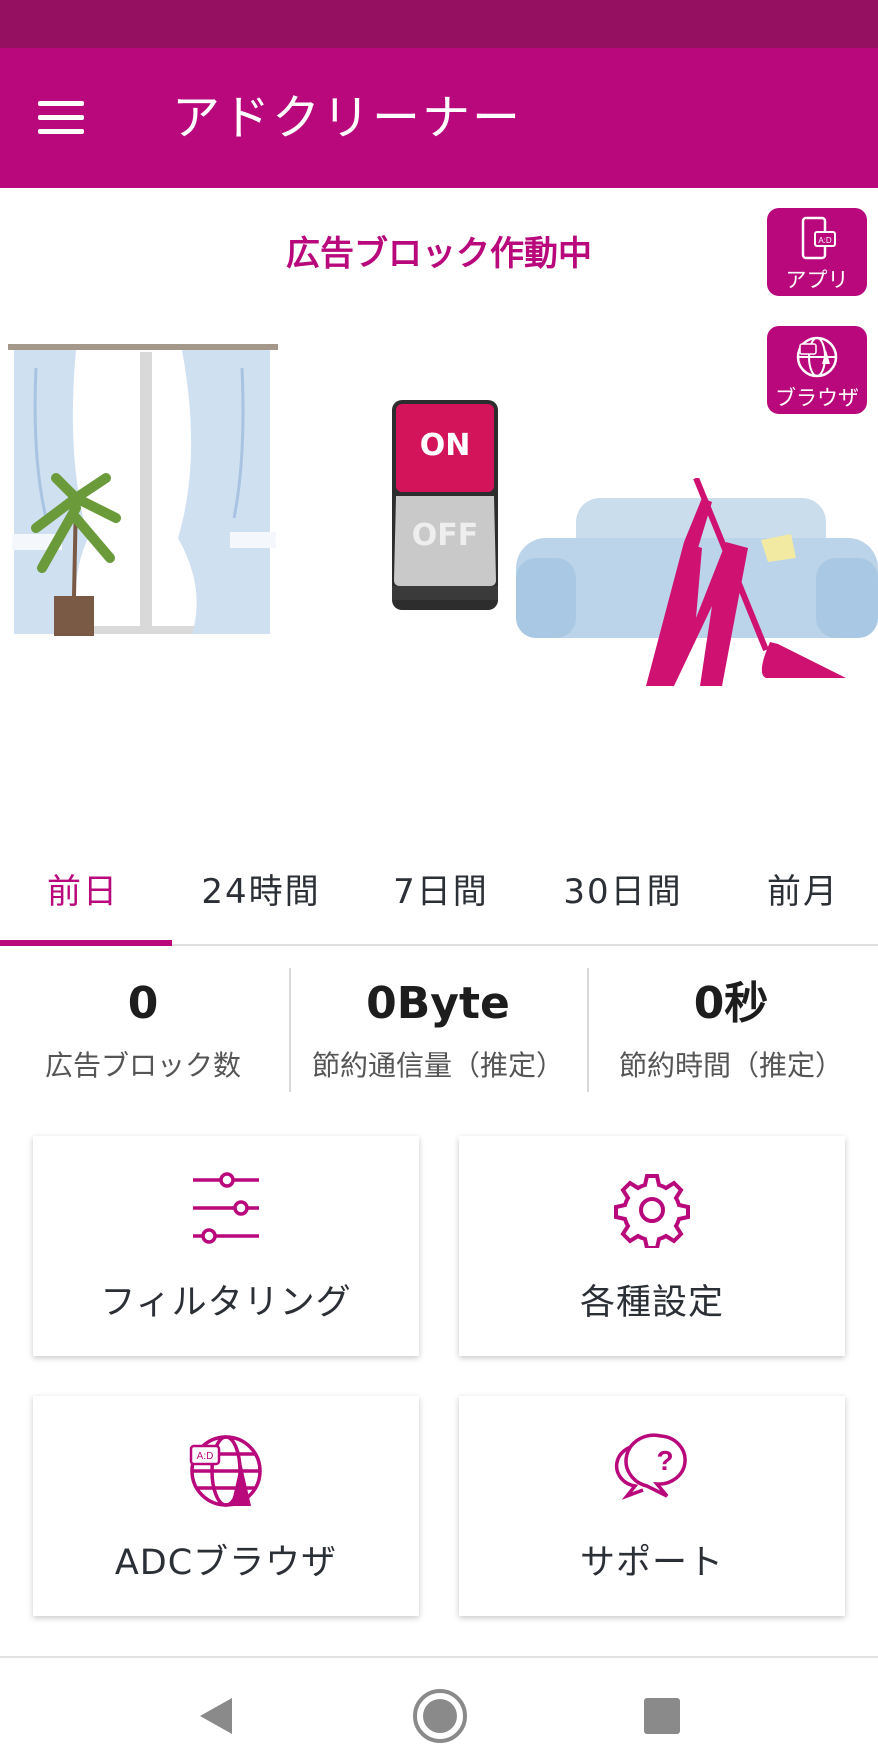 This screenshot has height=1764, width=878. I want to click on gear-icon, so click(652, 1211).